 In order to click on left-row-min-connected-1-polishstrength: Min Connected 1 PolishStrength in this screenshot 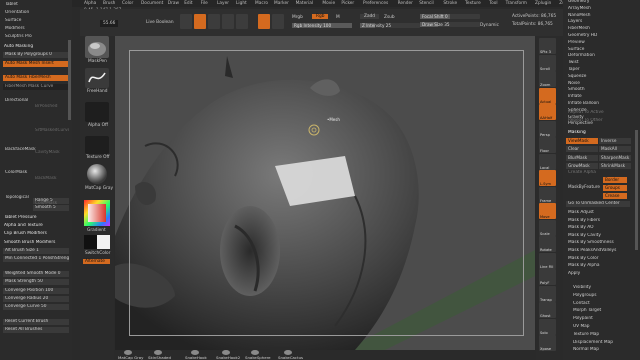, I will do `click(36, 259)`.